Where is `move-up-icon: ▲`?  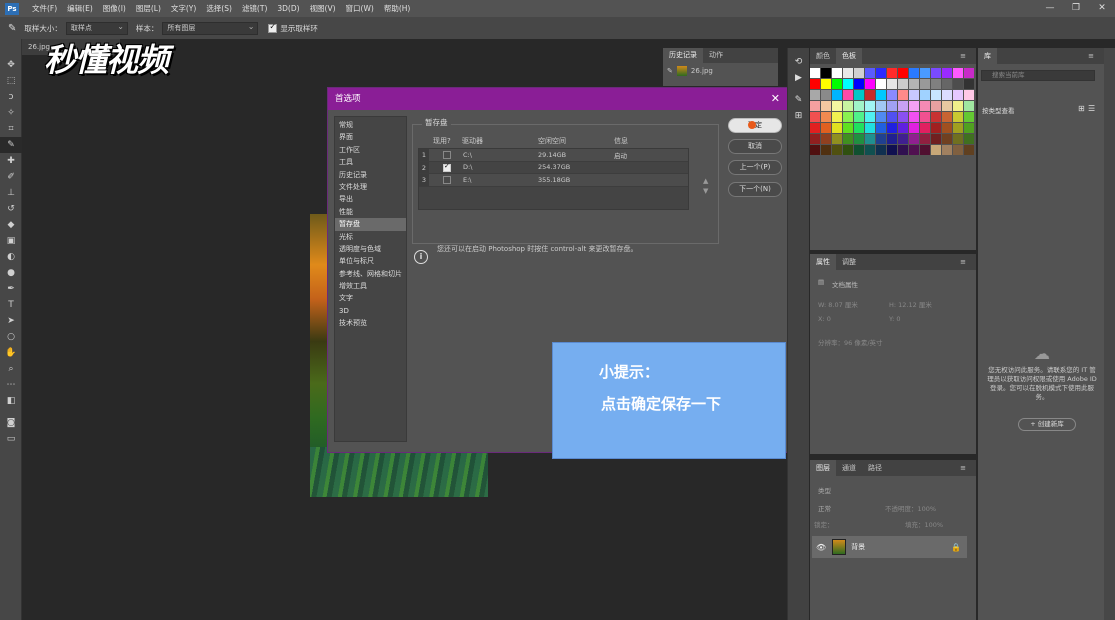 move-up-icon: ▲ is located at coordinates (705, 181).